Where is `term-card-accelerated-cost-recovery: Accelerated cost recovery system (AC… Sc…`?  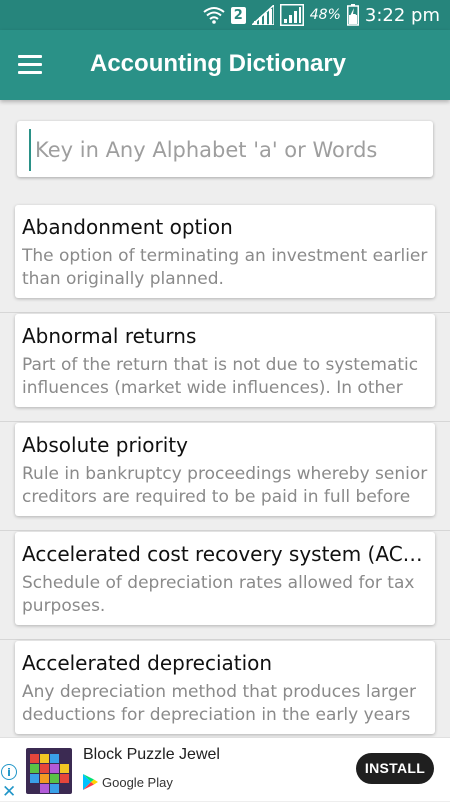
term-card-accelerated-cost-recovery: Accelerated cost recovery system (AC… Sc… is located at coordinates (225, 578).